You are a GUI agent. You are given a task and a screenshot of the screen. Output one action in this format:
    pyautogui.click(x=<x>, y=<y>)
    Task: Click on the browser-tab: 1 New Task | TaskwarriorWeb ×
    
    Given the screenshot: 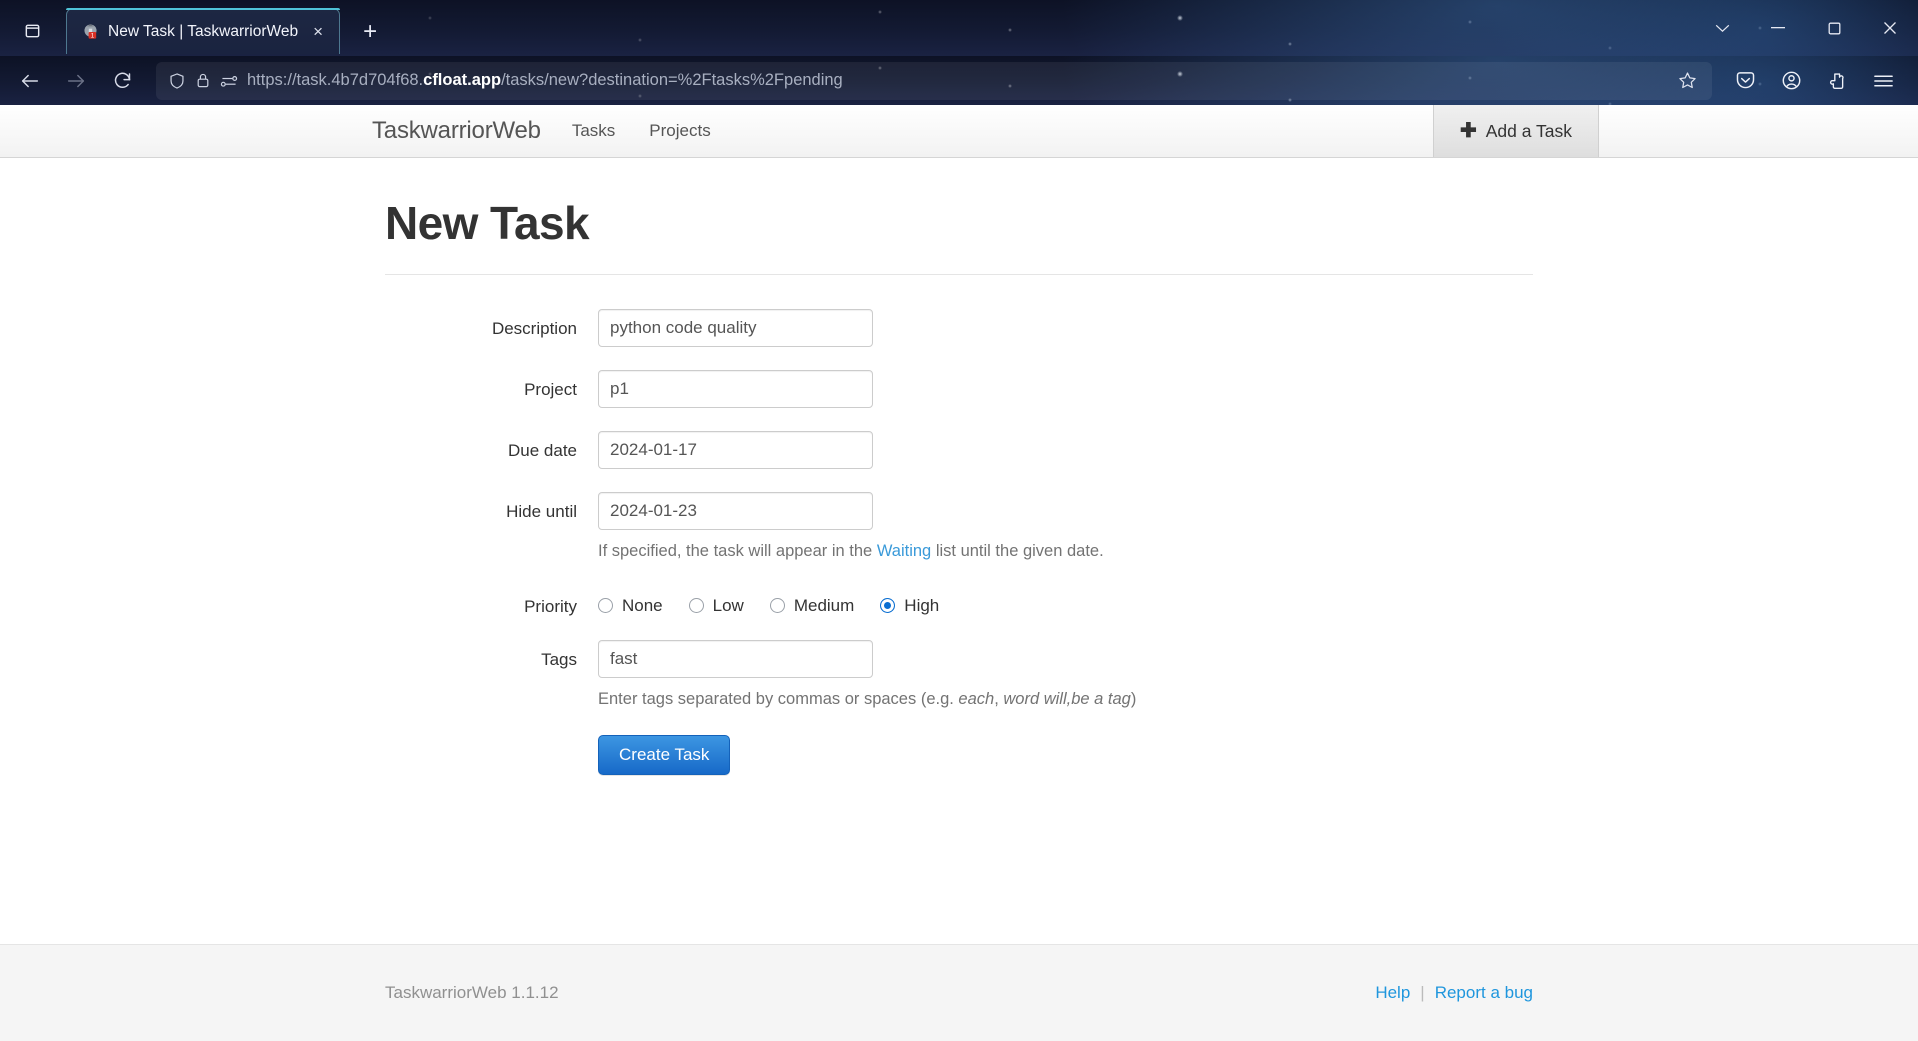 What is the action you would take?
    pyautogui.click(x=203, y=31)
    